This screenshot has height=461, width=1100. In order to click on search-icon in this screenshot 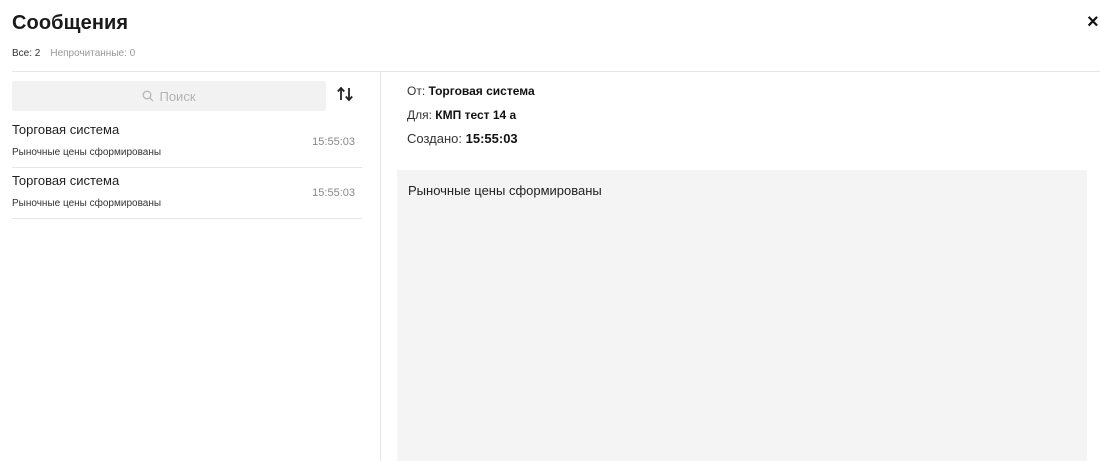, I will do `click(148, 96)`.